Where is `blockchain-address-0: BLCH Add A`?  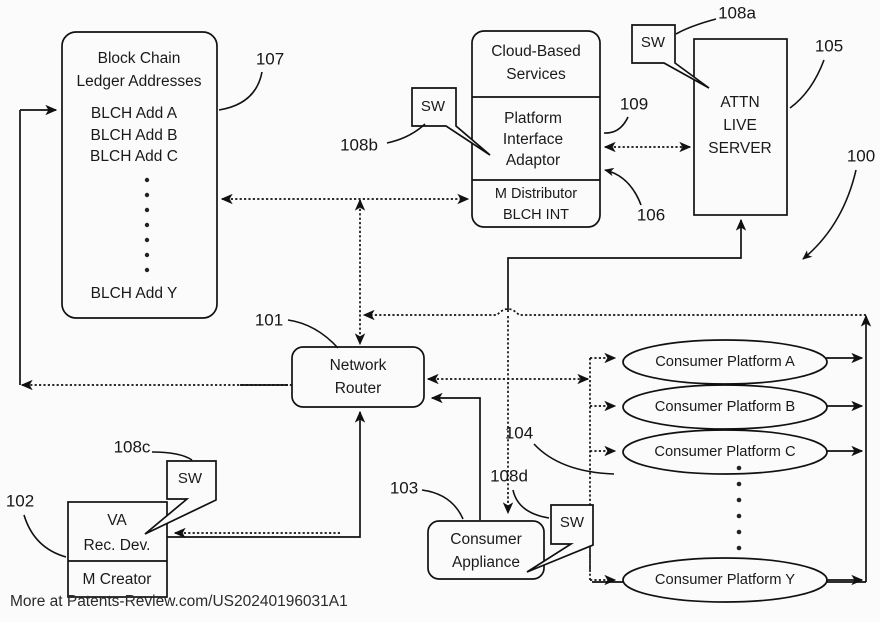 blockchain-address-0: BLCH Add A is located at coordinates (134, 113).